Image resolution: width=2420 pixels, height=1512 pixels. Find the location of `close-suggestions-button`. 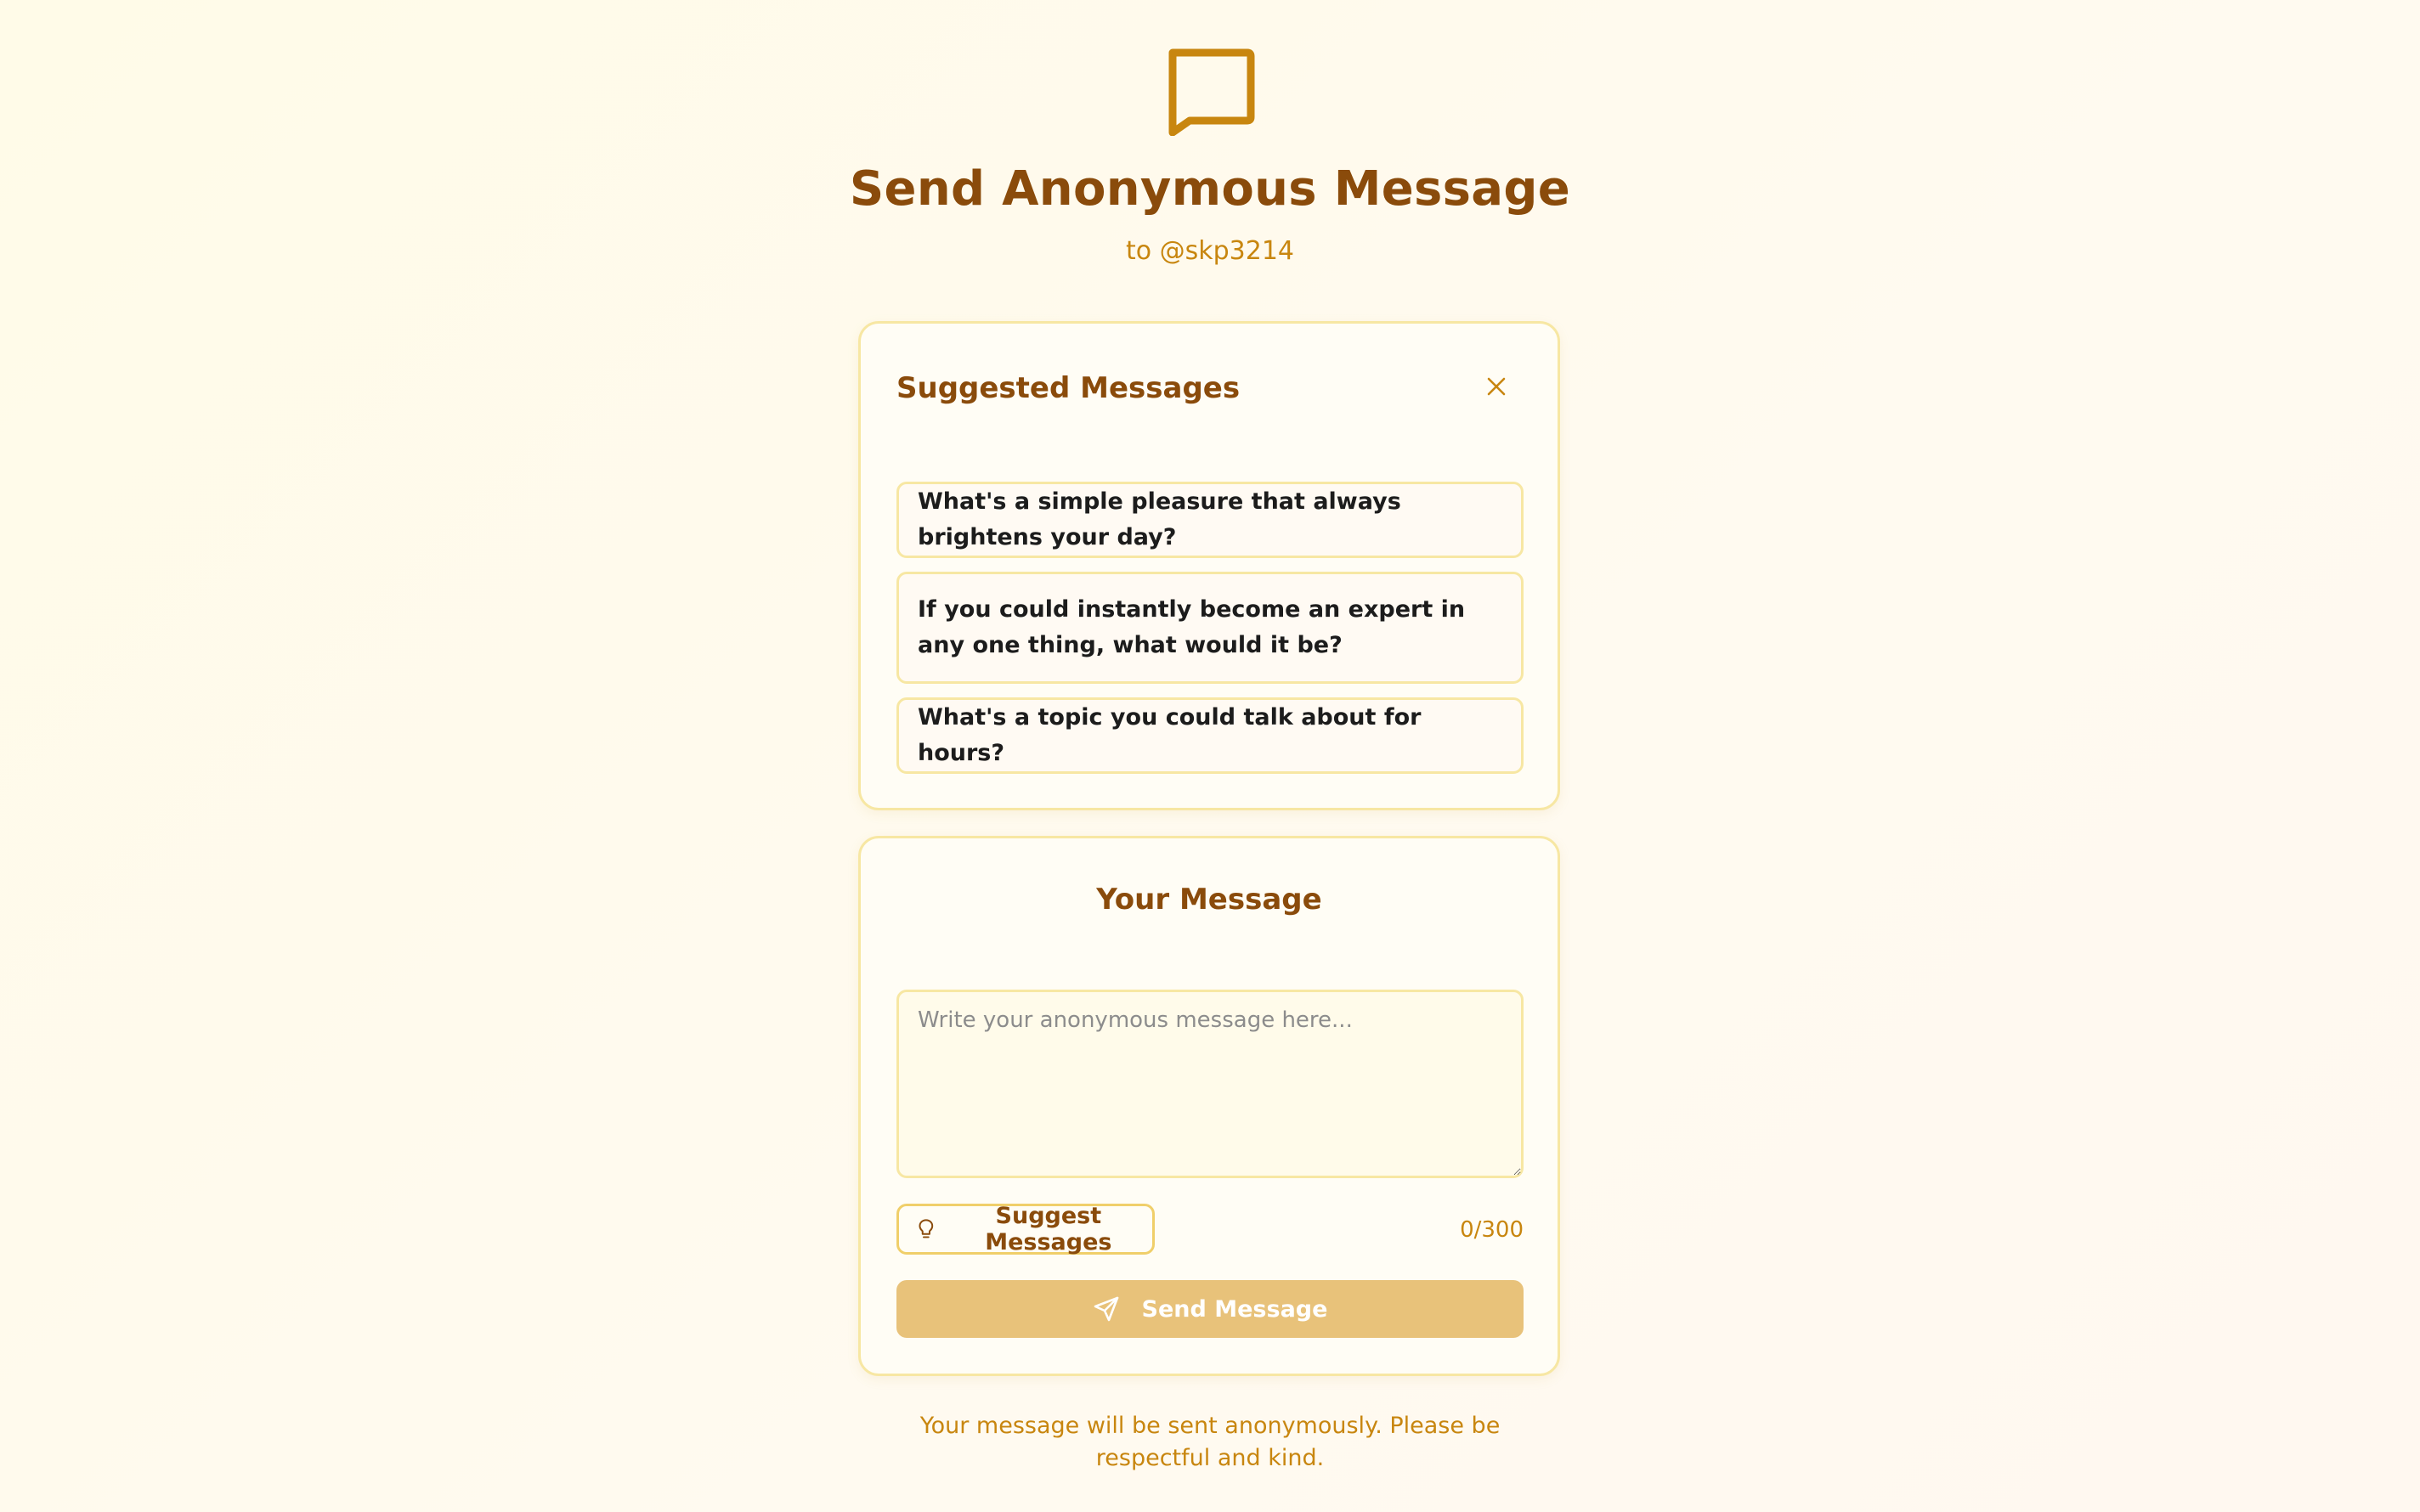

close-suggestions-button is located at coordinates (1496, 386).